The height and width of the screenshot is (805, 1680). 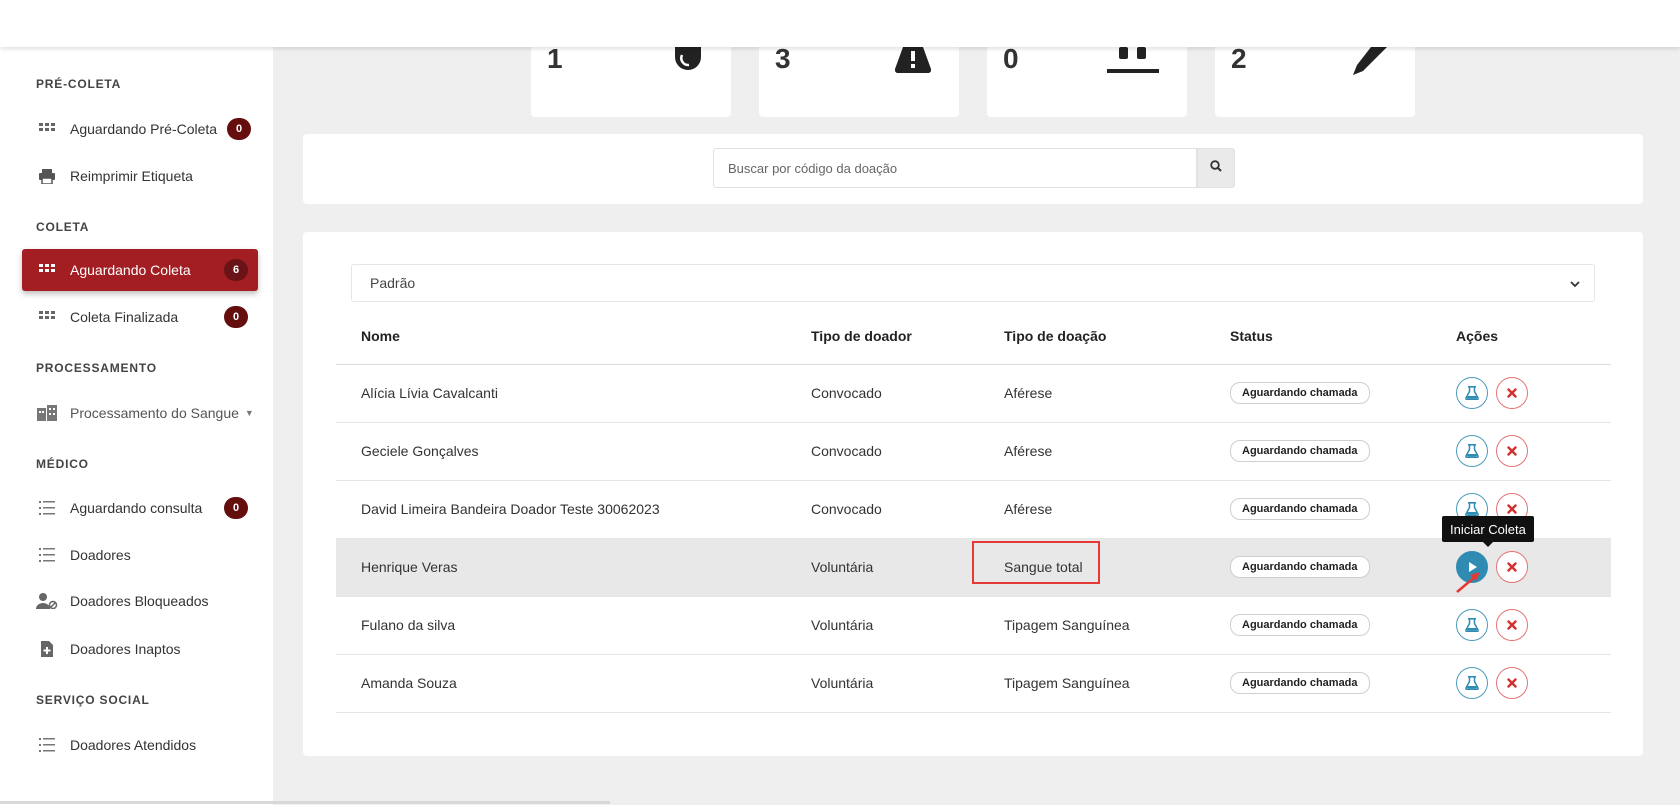 I want to click on sidebar-item-processamento-sangue: Processamento do Sangue ▼, so click(x=140, y=413).